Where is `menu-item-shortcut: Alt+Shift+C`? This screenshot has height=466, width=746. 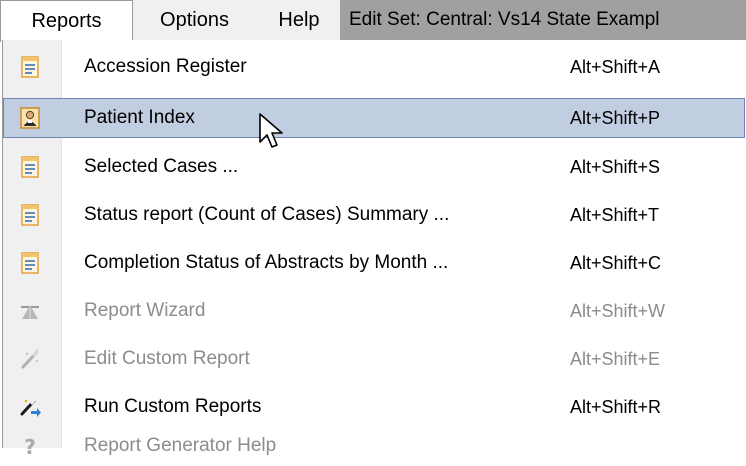
menu-item-shortcut: Alt+Shift+C is located at coordinates (616, 263).